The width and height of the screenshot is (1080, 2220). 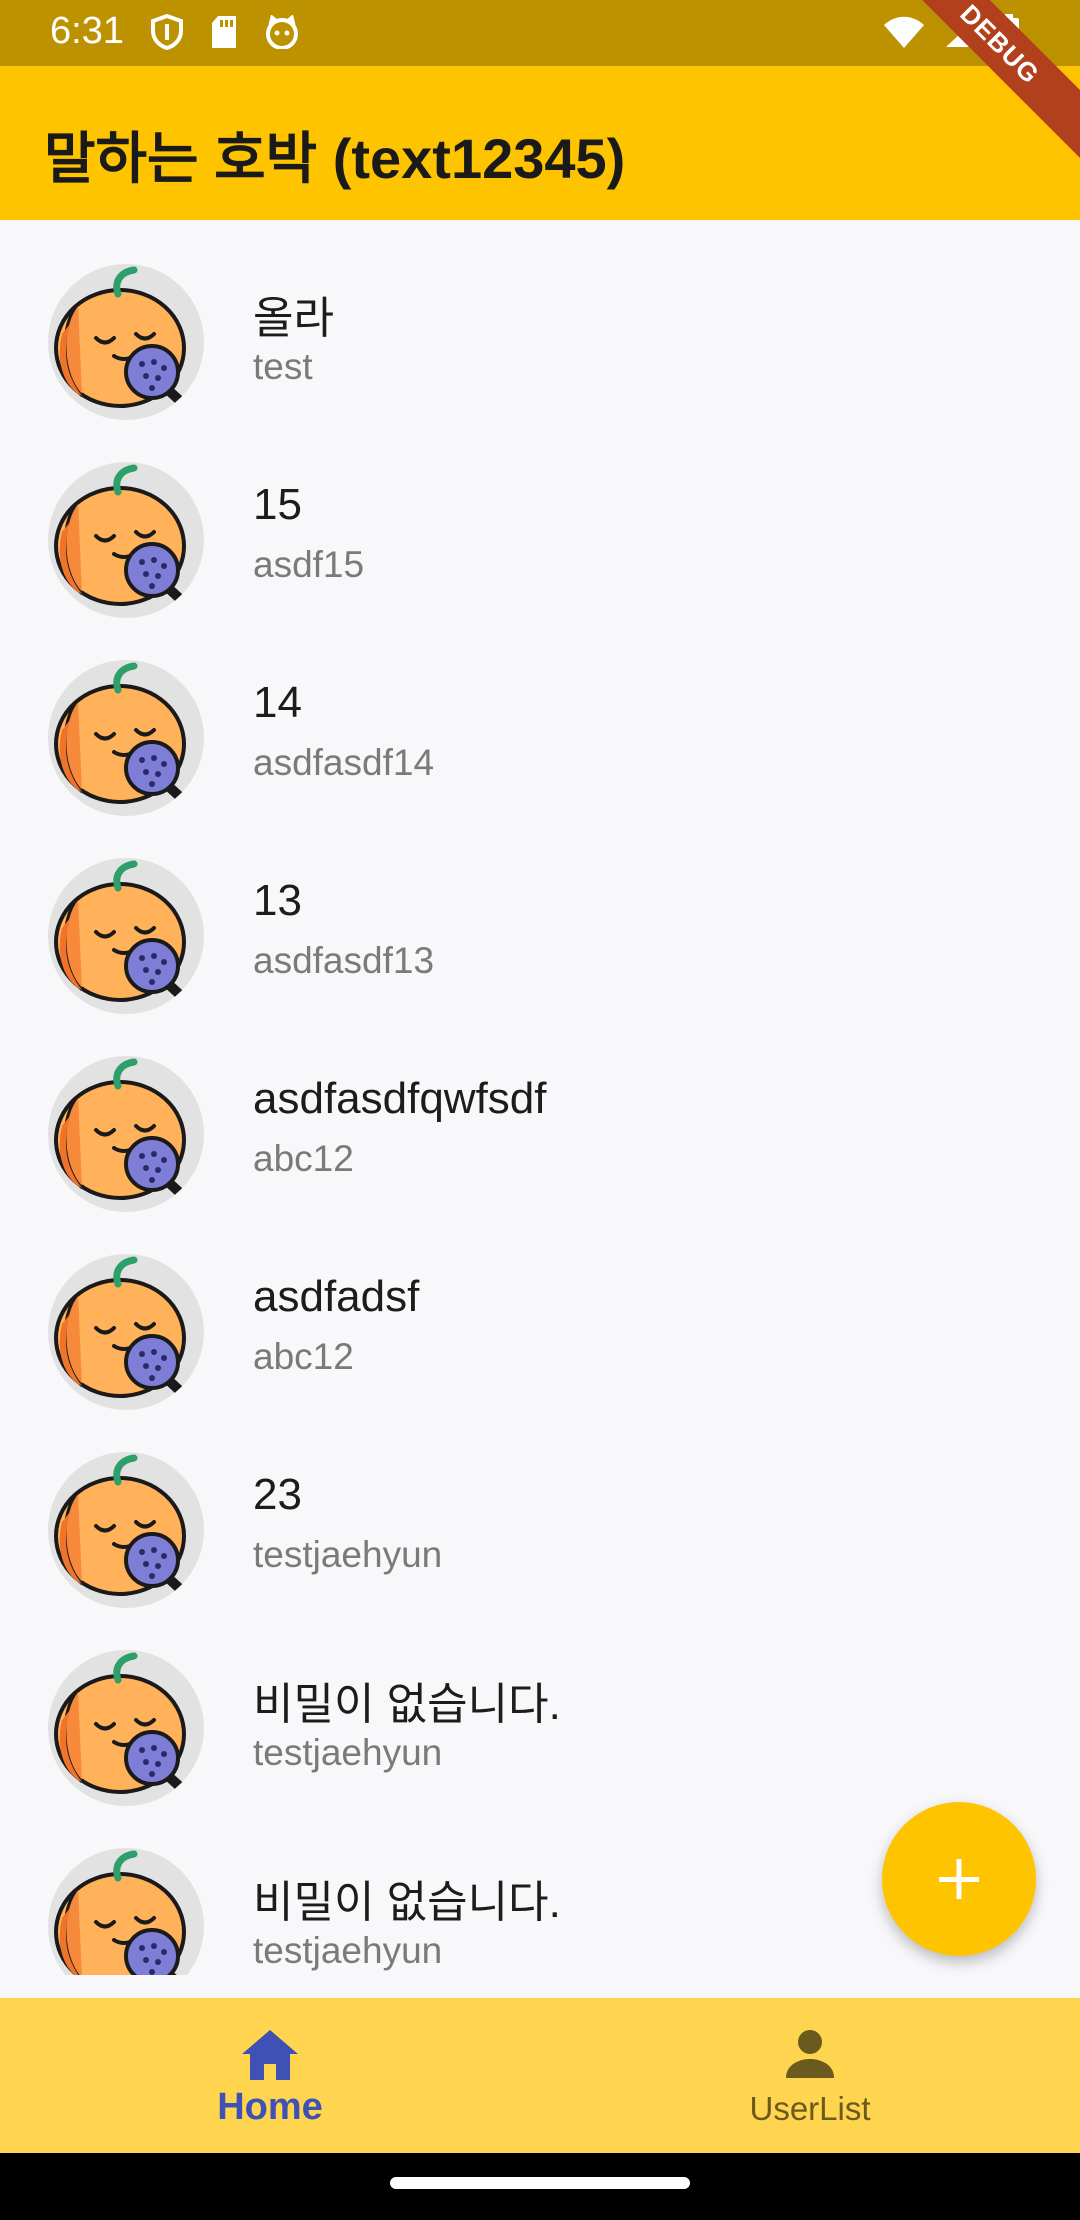 I want to click on list-item-subtitle: test, so click(x=283, y=366).